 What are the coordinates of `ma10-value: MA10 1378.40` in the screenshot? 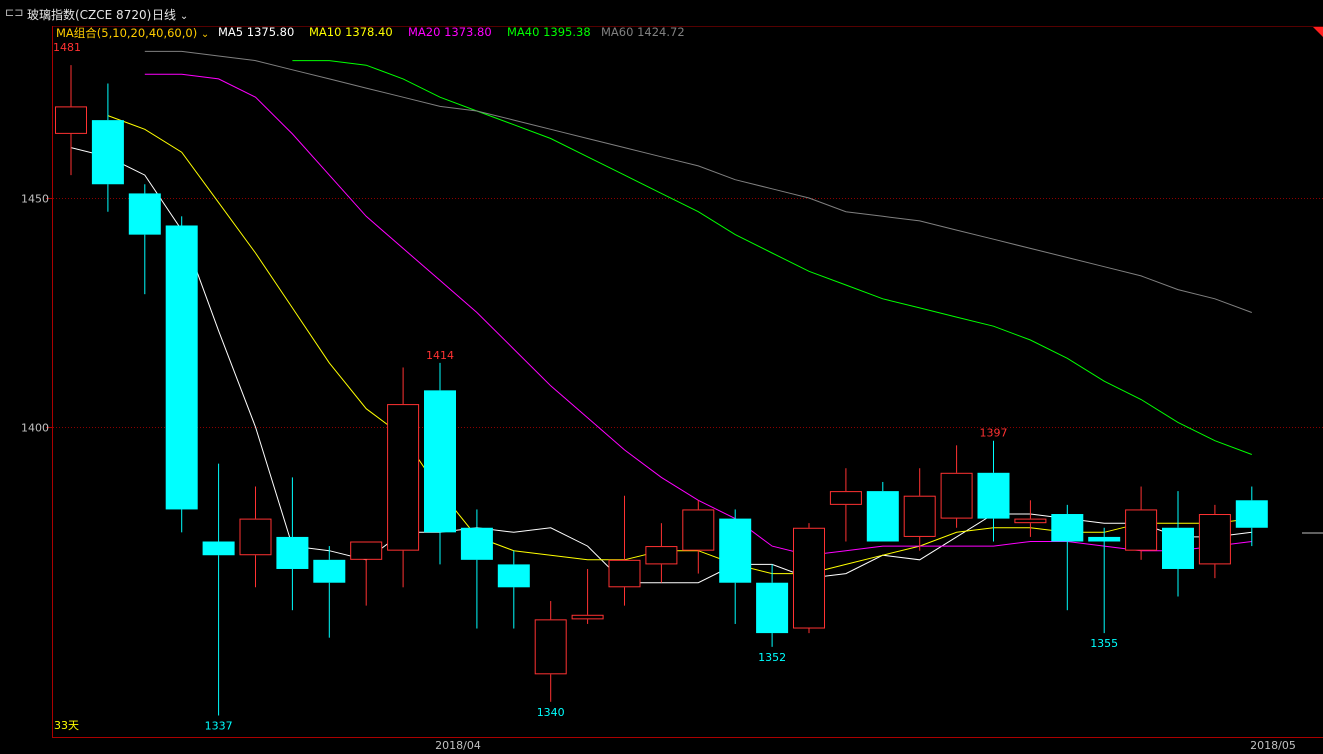 It's located at (351, 32).